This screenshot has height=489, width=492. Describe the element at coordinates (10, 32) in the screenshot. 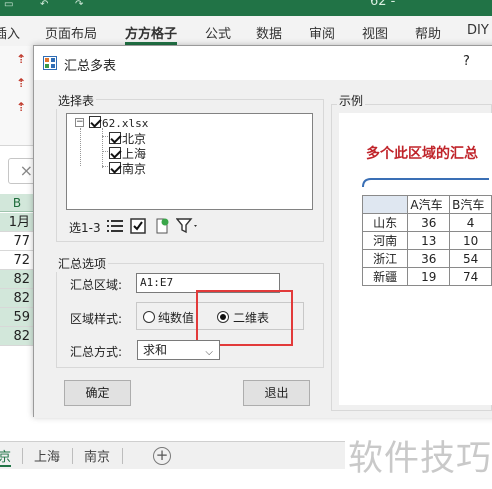

I see `tab-insert: 插入` at that location.